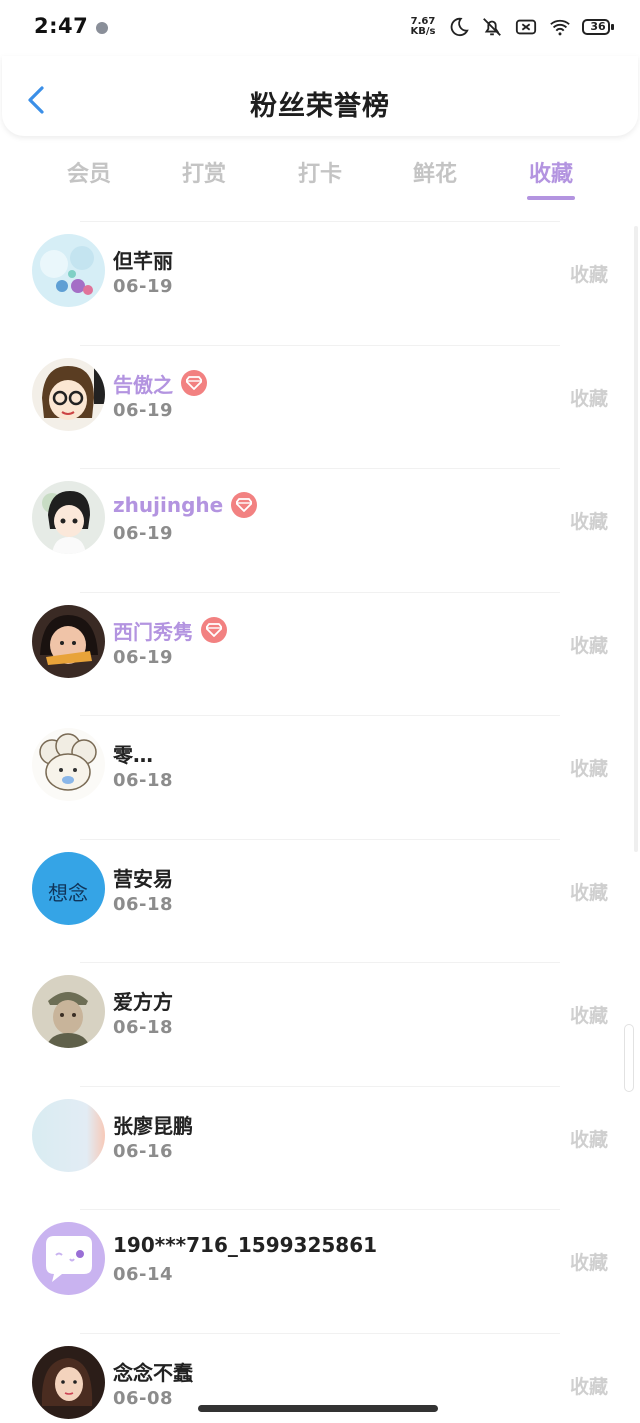 Image resolution: width=640 pixels, height=1423 pixels. What do you see at coordinates (143, 1398) in the screenshot?
I see `favorite-date: 06-08` at bounding box center [143, 1398].